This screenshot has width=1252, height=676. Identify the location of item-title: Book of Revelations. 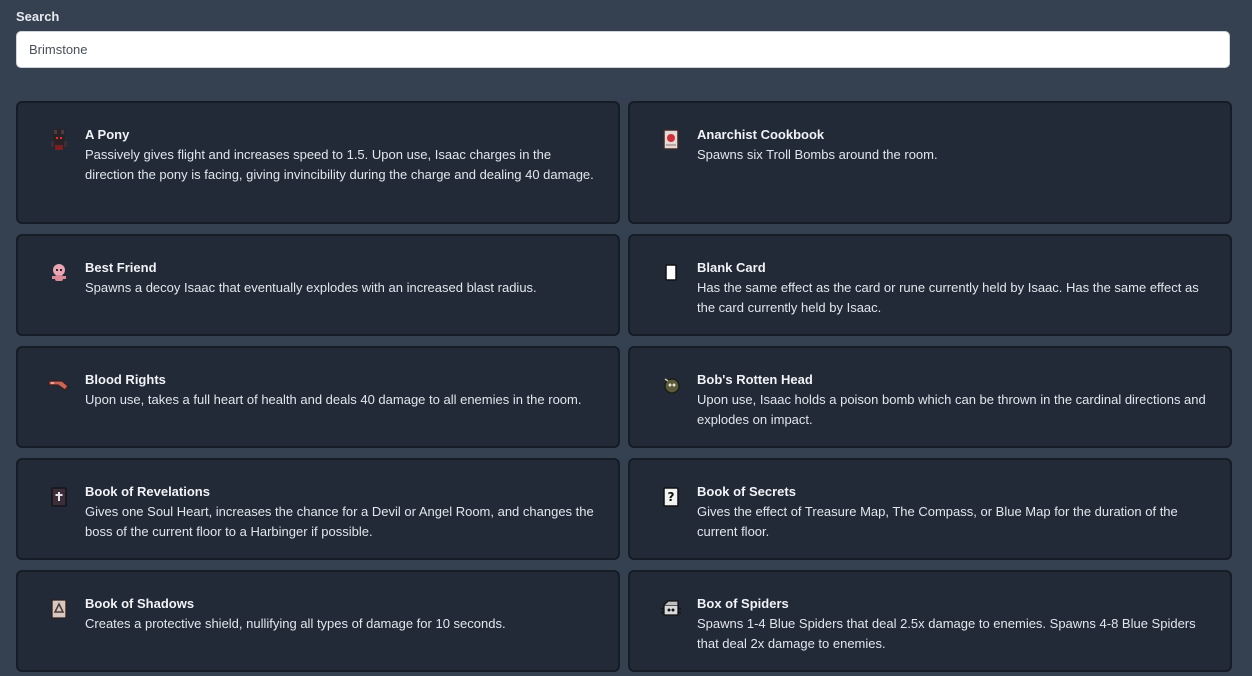
(147, 491).